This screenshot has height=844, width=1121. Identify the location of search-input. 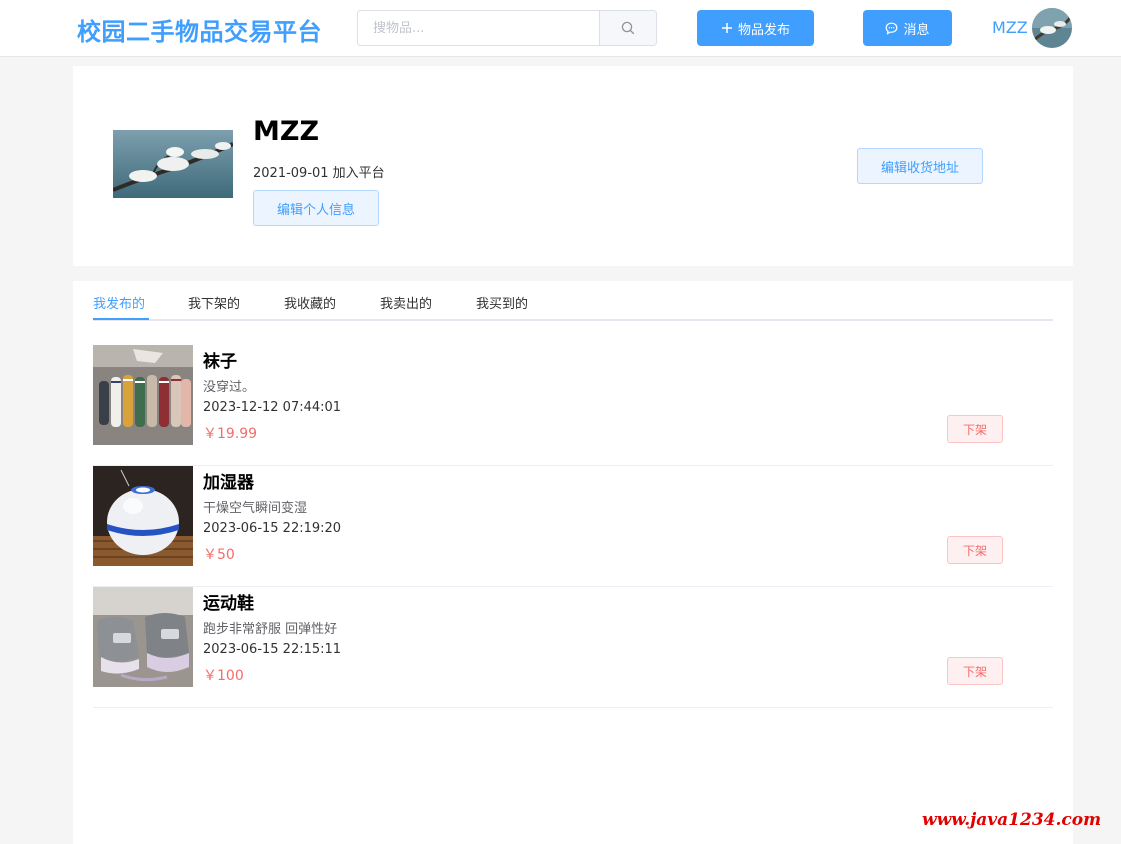
(478, 28).